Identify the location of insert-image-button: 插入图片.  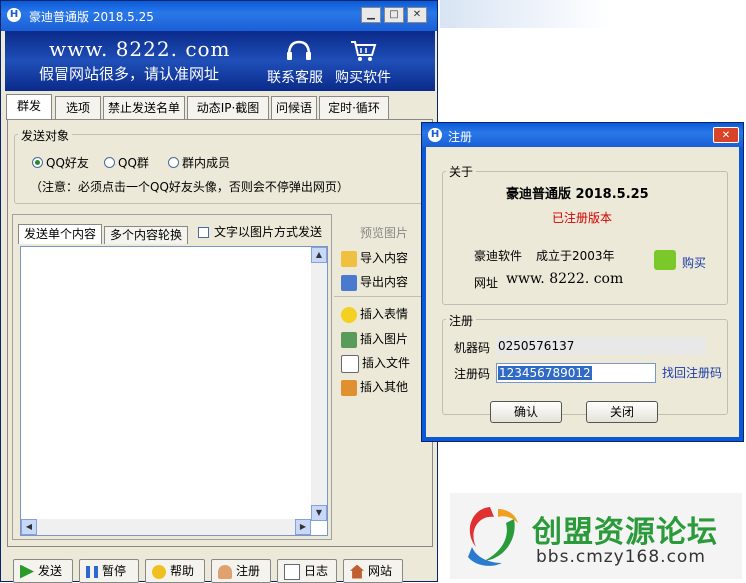
(374, 339).